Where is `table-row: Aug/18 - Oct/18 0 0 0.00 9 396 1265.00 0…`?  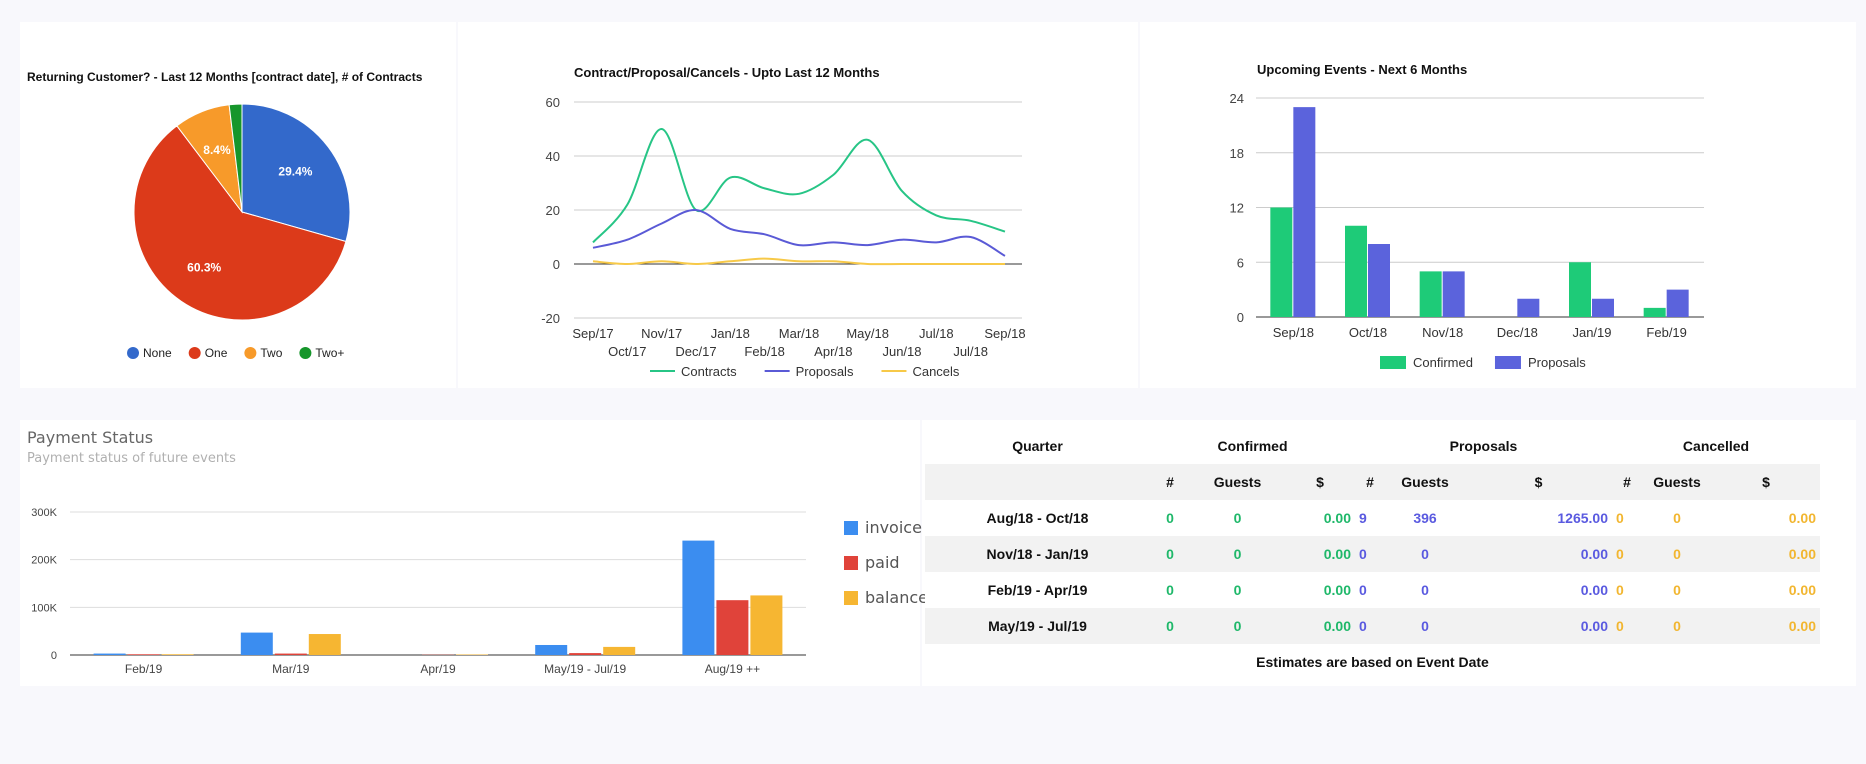
table-row: Aug/18 - Oct/18 0 0 0.00 9 396 1265.00 0… is located at coordinates (1372, 518).